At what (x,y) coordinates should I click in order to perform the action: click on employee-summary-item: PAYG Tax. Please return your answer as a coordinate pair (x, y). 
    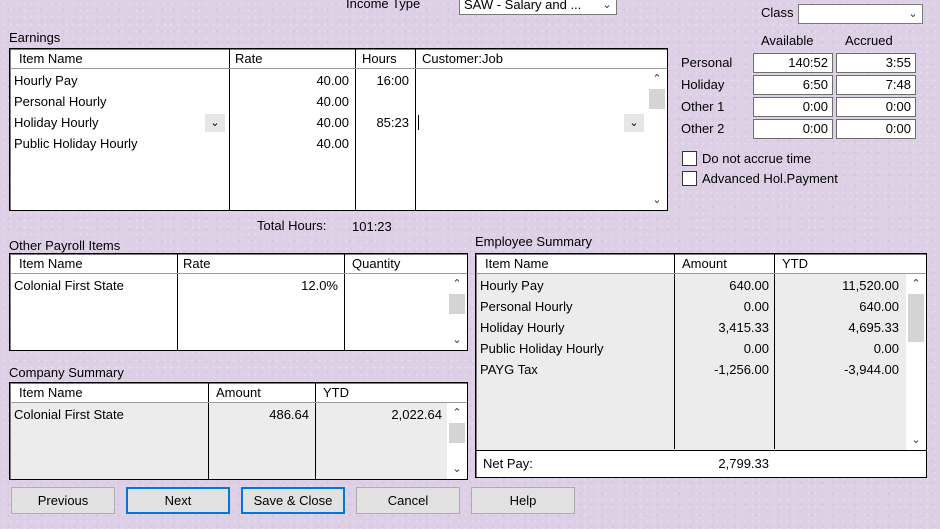
    Looking at the image, I should click on (509, 369).